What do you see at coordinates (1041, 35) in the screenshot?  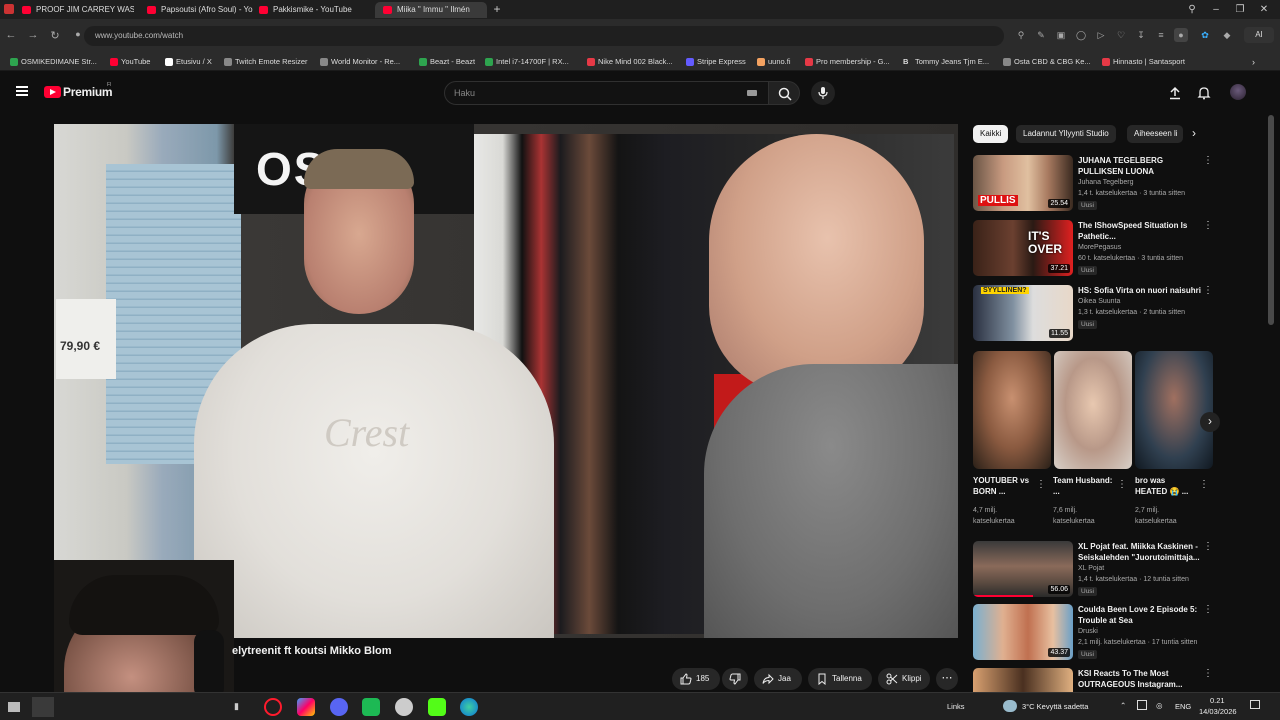 I see `edit-icon: ✎` at bounding box center [1041, 35].